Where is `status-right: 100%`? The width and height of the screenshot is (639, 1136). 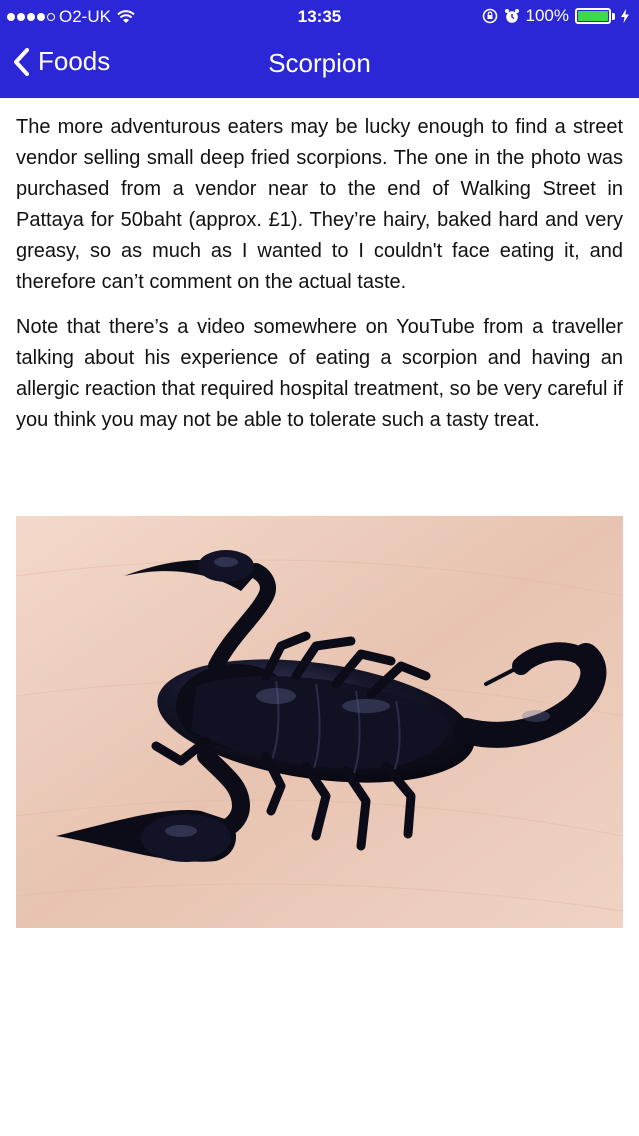
status-right: 100% is located at coordinates (555, 16).